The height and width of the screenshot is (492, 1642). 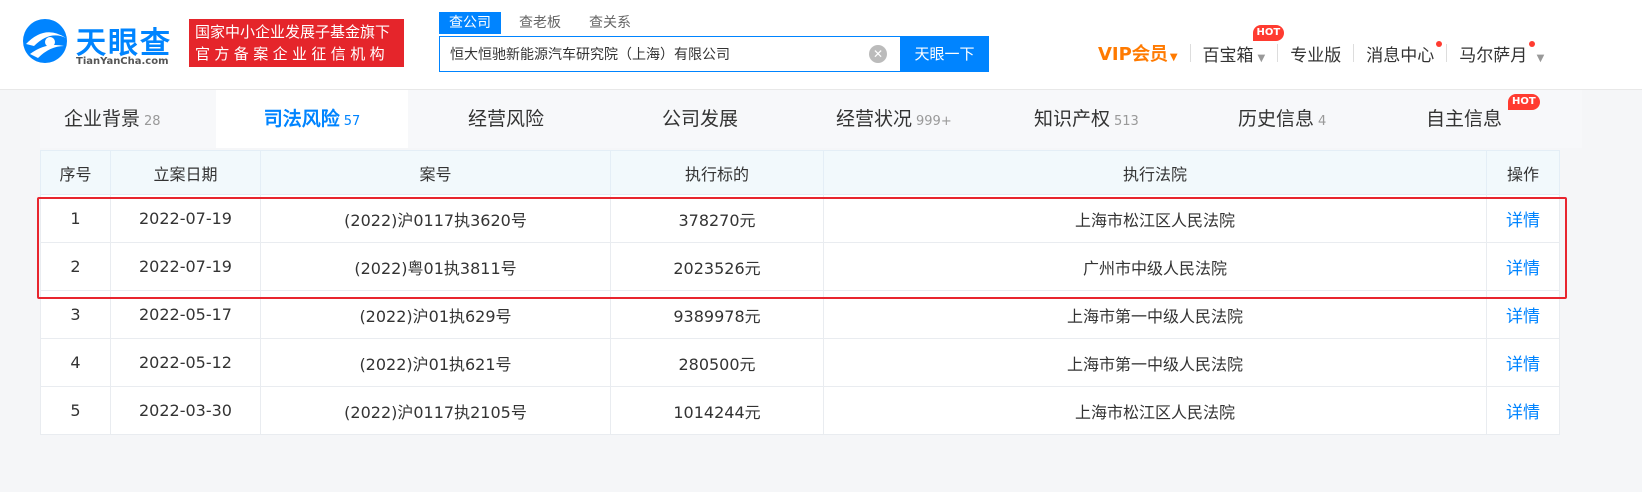 I want to click on tab-label: 企业背景, so click(x=102, y=119).